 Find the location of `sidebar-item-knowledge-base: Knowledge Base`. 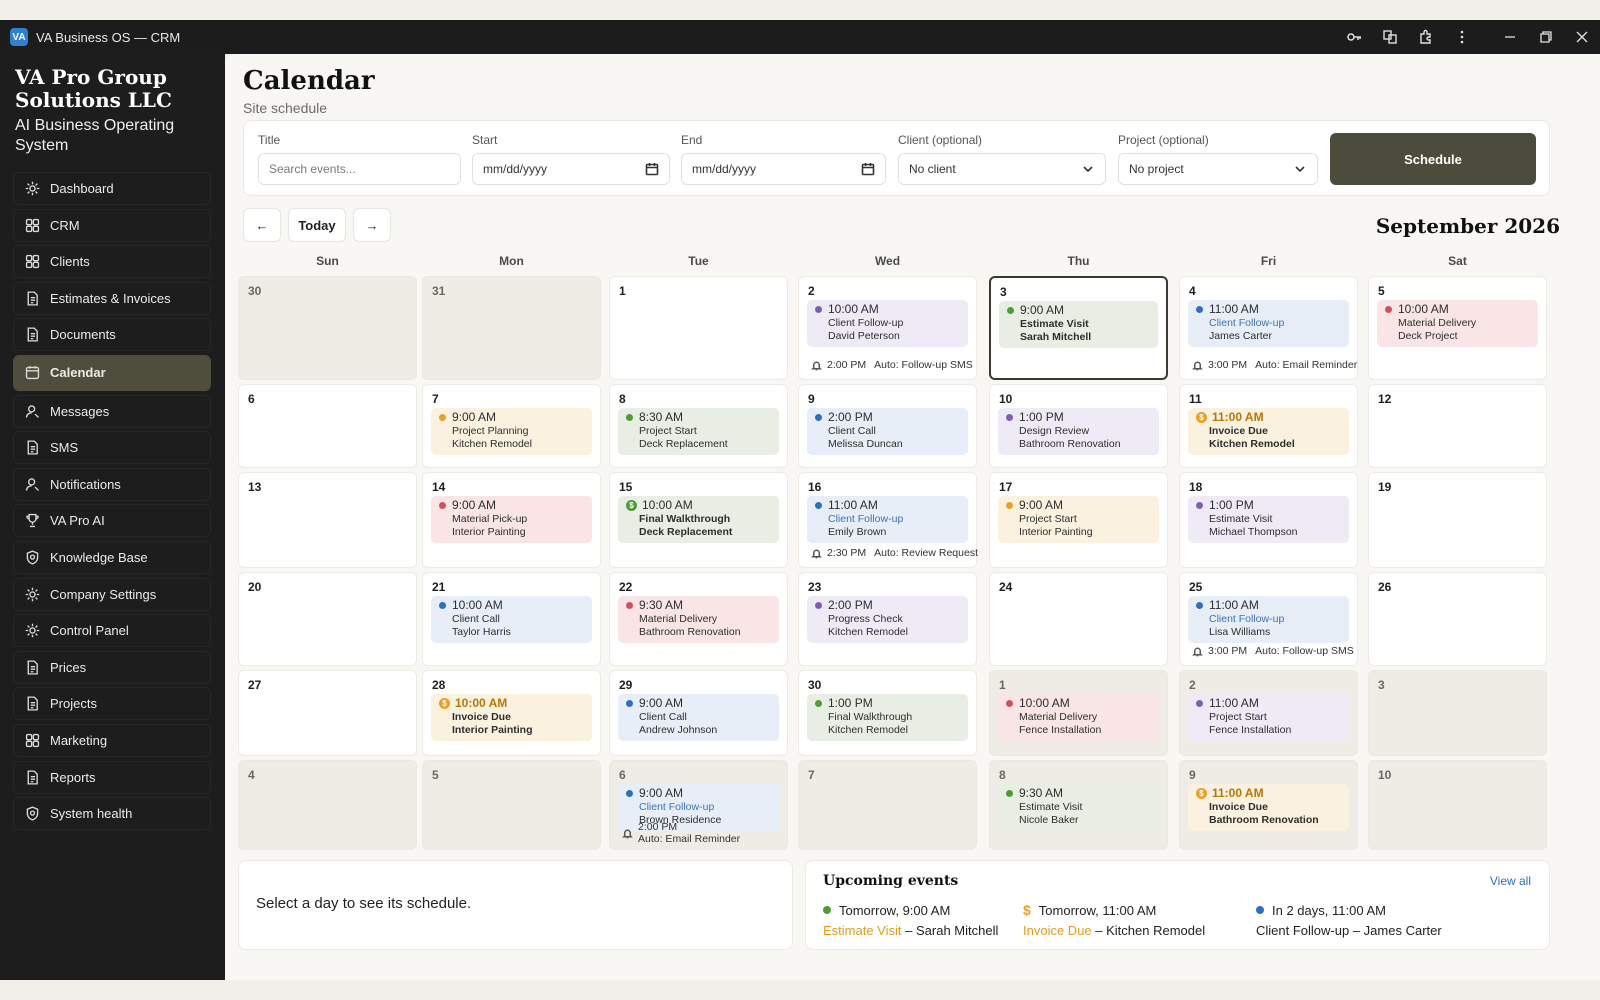

sidebar-item-knowledge-base: Knowledge Base is located at coordinates (112, 557).